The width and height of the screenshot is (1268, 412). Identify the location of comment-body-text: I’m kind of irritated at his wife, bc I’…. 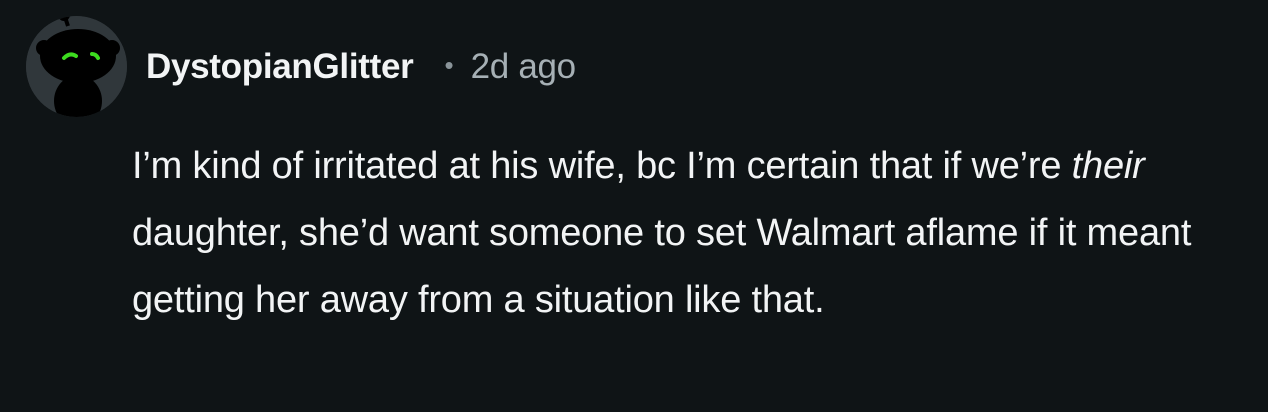
(602, 166).